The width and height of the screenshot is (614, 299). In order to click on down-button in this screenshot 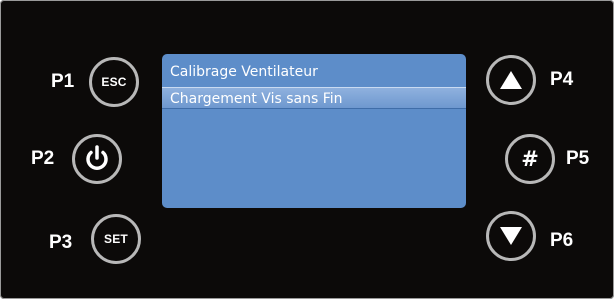, I will do `click(511, 236)`.